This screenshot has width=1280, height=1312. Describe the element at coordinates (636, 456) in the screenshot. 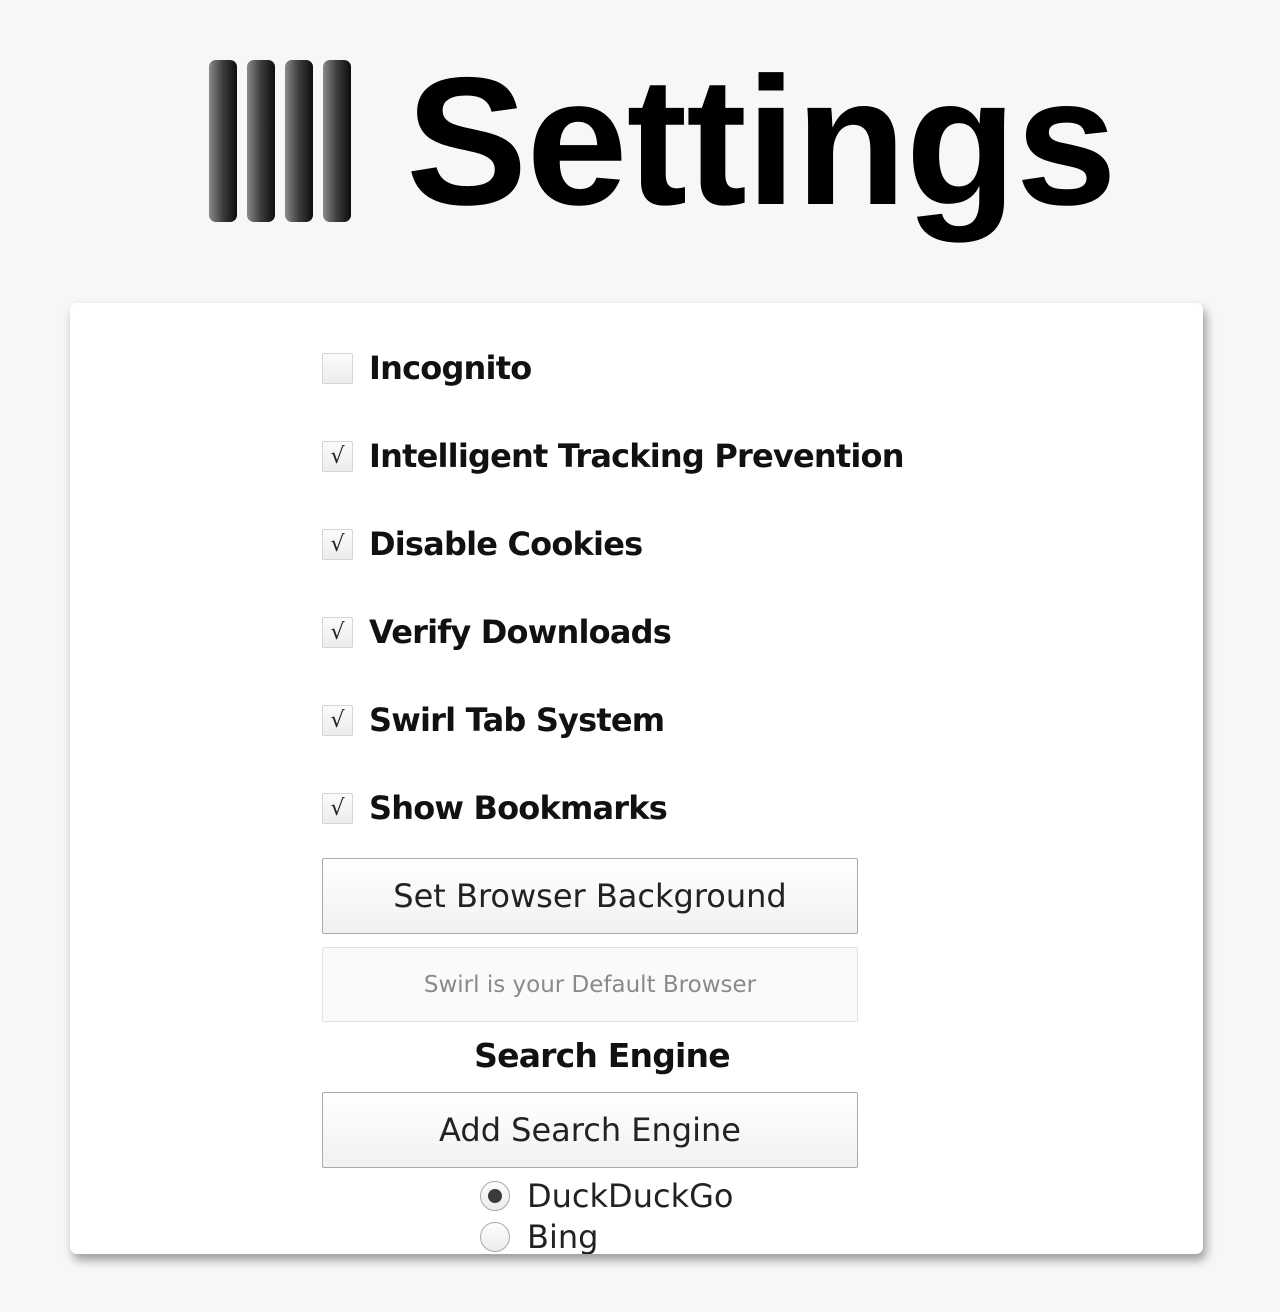

I see `option-label: Intelligent Tracking Prevention` at that location.